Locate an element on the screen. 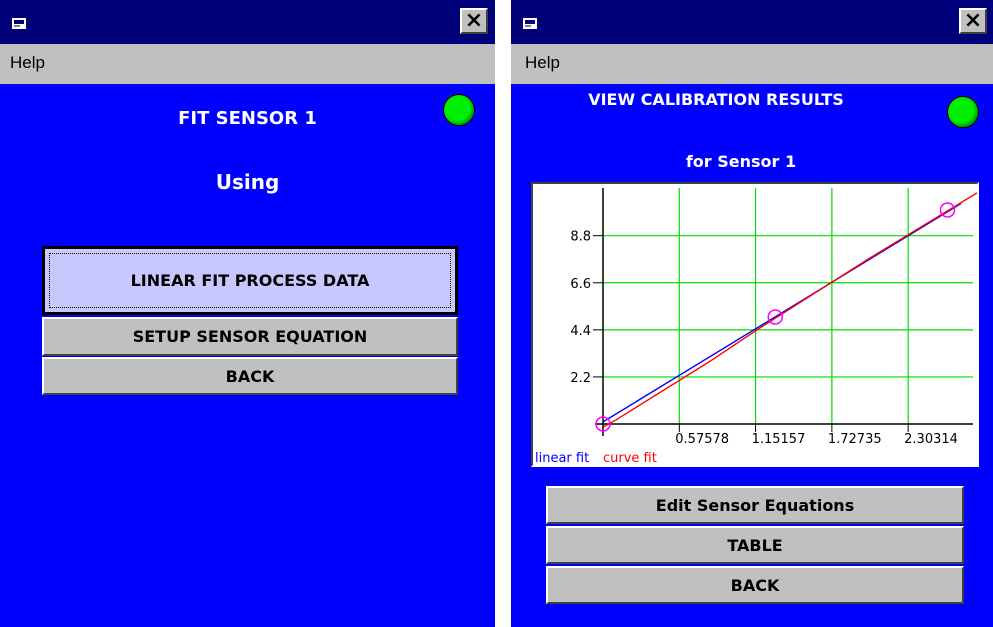 This screenshot has width=993, height=627. legend-curve-fit: curve fit is located at coordinates (630, 458).